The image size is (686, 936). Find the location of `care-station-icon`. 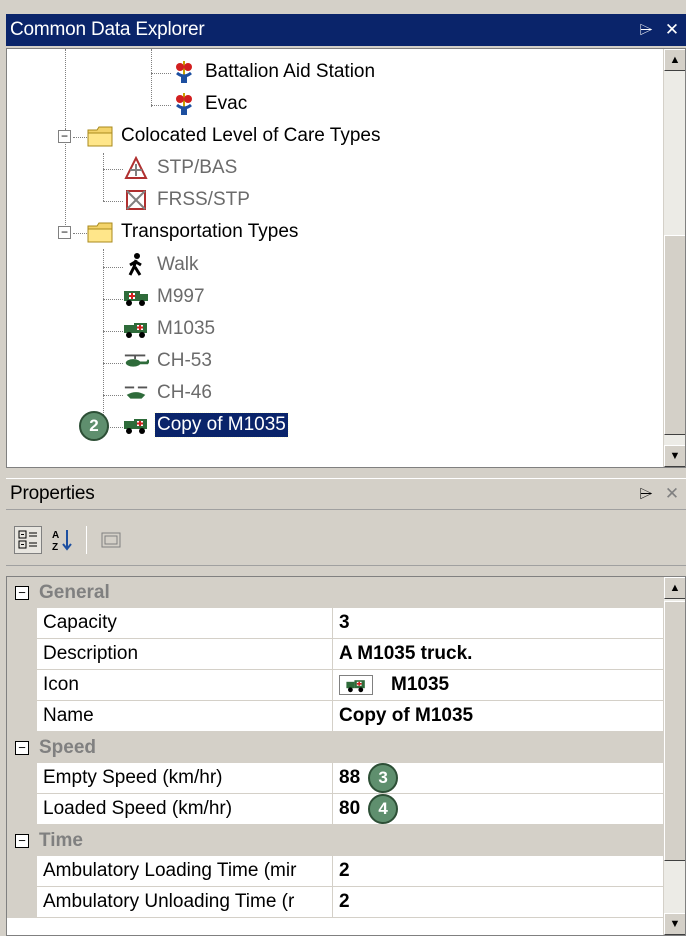

care-station-icon is located at coordinates (136, 168).